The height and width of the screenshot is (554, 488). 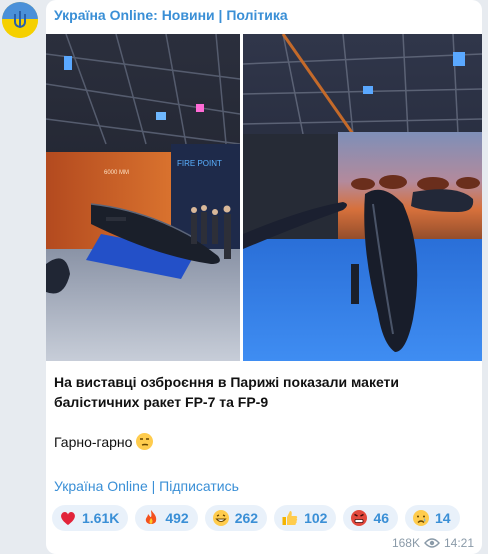 I want to click on reaction-fire: 492, so click(x=166, y=518).